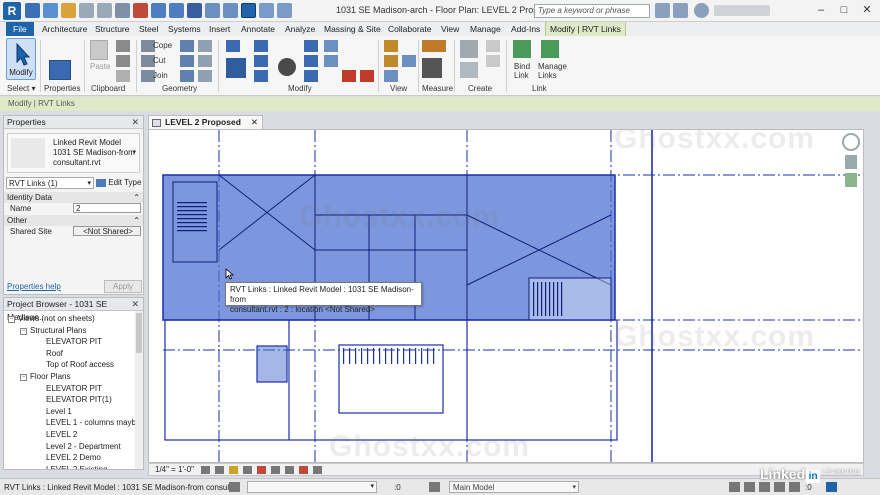 The image size is (880, 495). Describe the element at coordinates (261, 76) in the screenshot. I see `copy-element-icon` at that location.